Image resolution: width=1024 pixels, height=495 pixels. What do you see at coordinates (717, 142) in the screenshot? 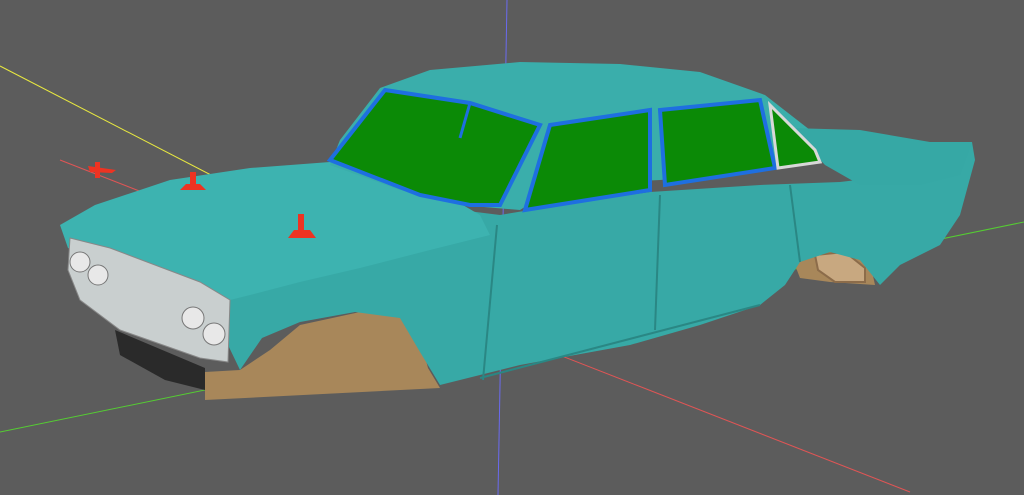
I see `rear-door-window` at bounding box center [717, 142].